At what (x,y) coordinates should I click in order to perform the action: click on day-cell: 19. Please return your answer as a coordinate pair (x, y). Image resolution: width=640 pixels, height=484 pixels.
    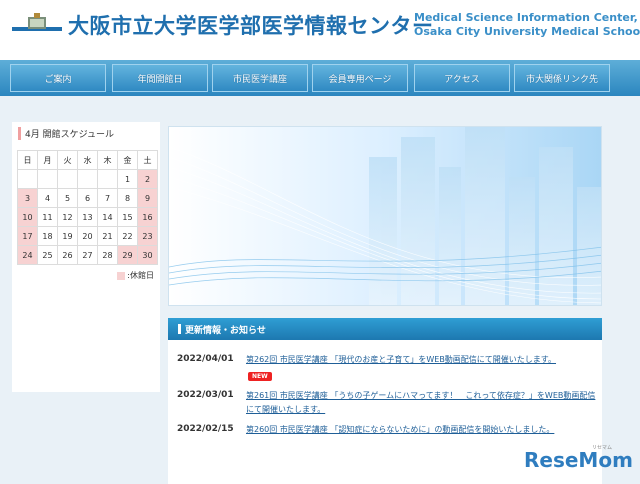
    Looking at the image, I should click on (67, 236).